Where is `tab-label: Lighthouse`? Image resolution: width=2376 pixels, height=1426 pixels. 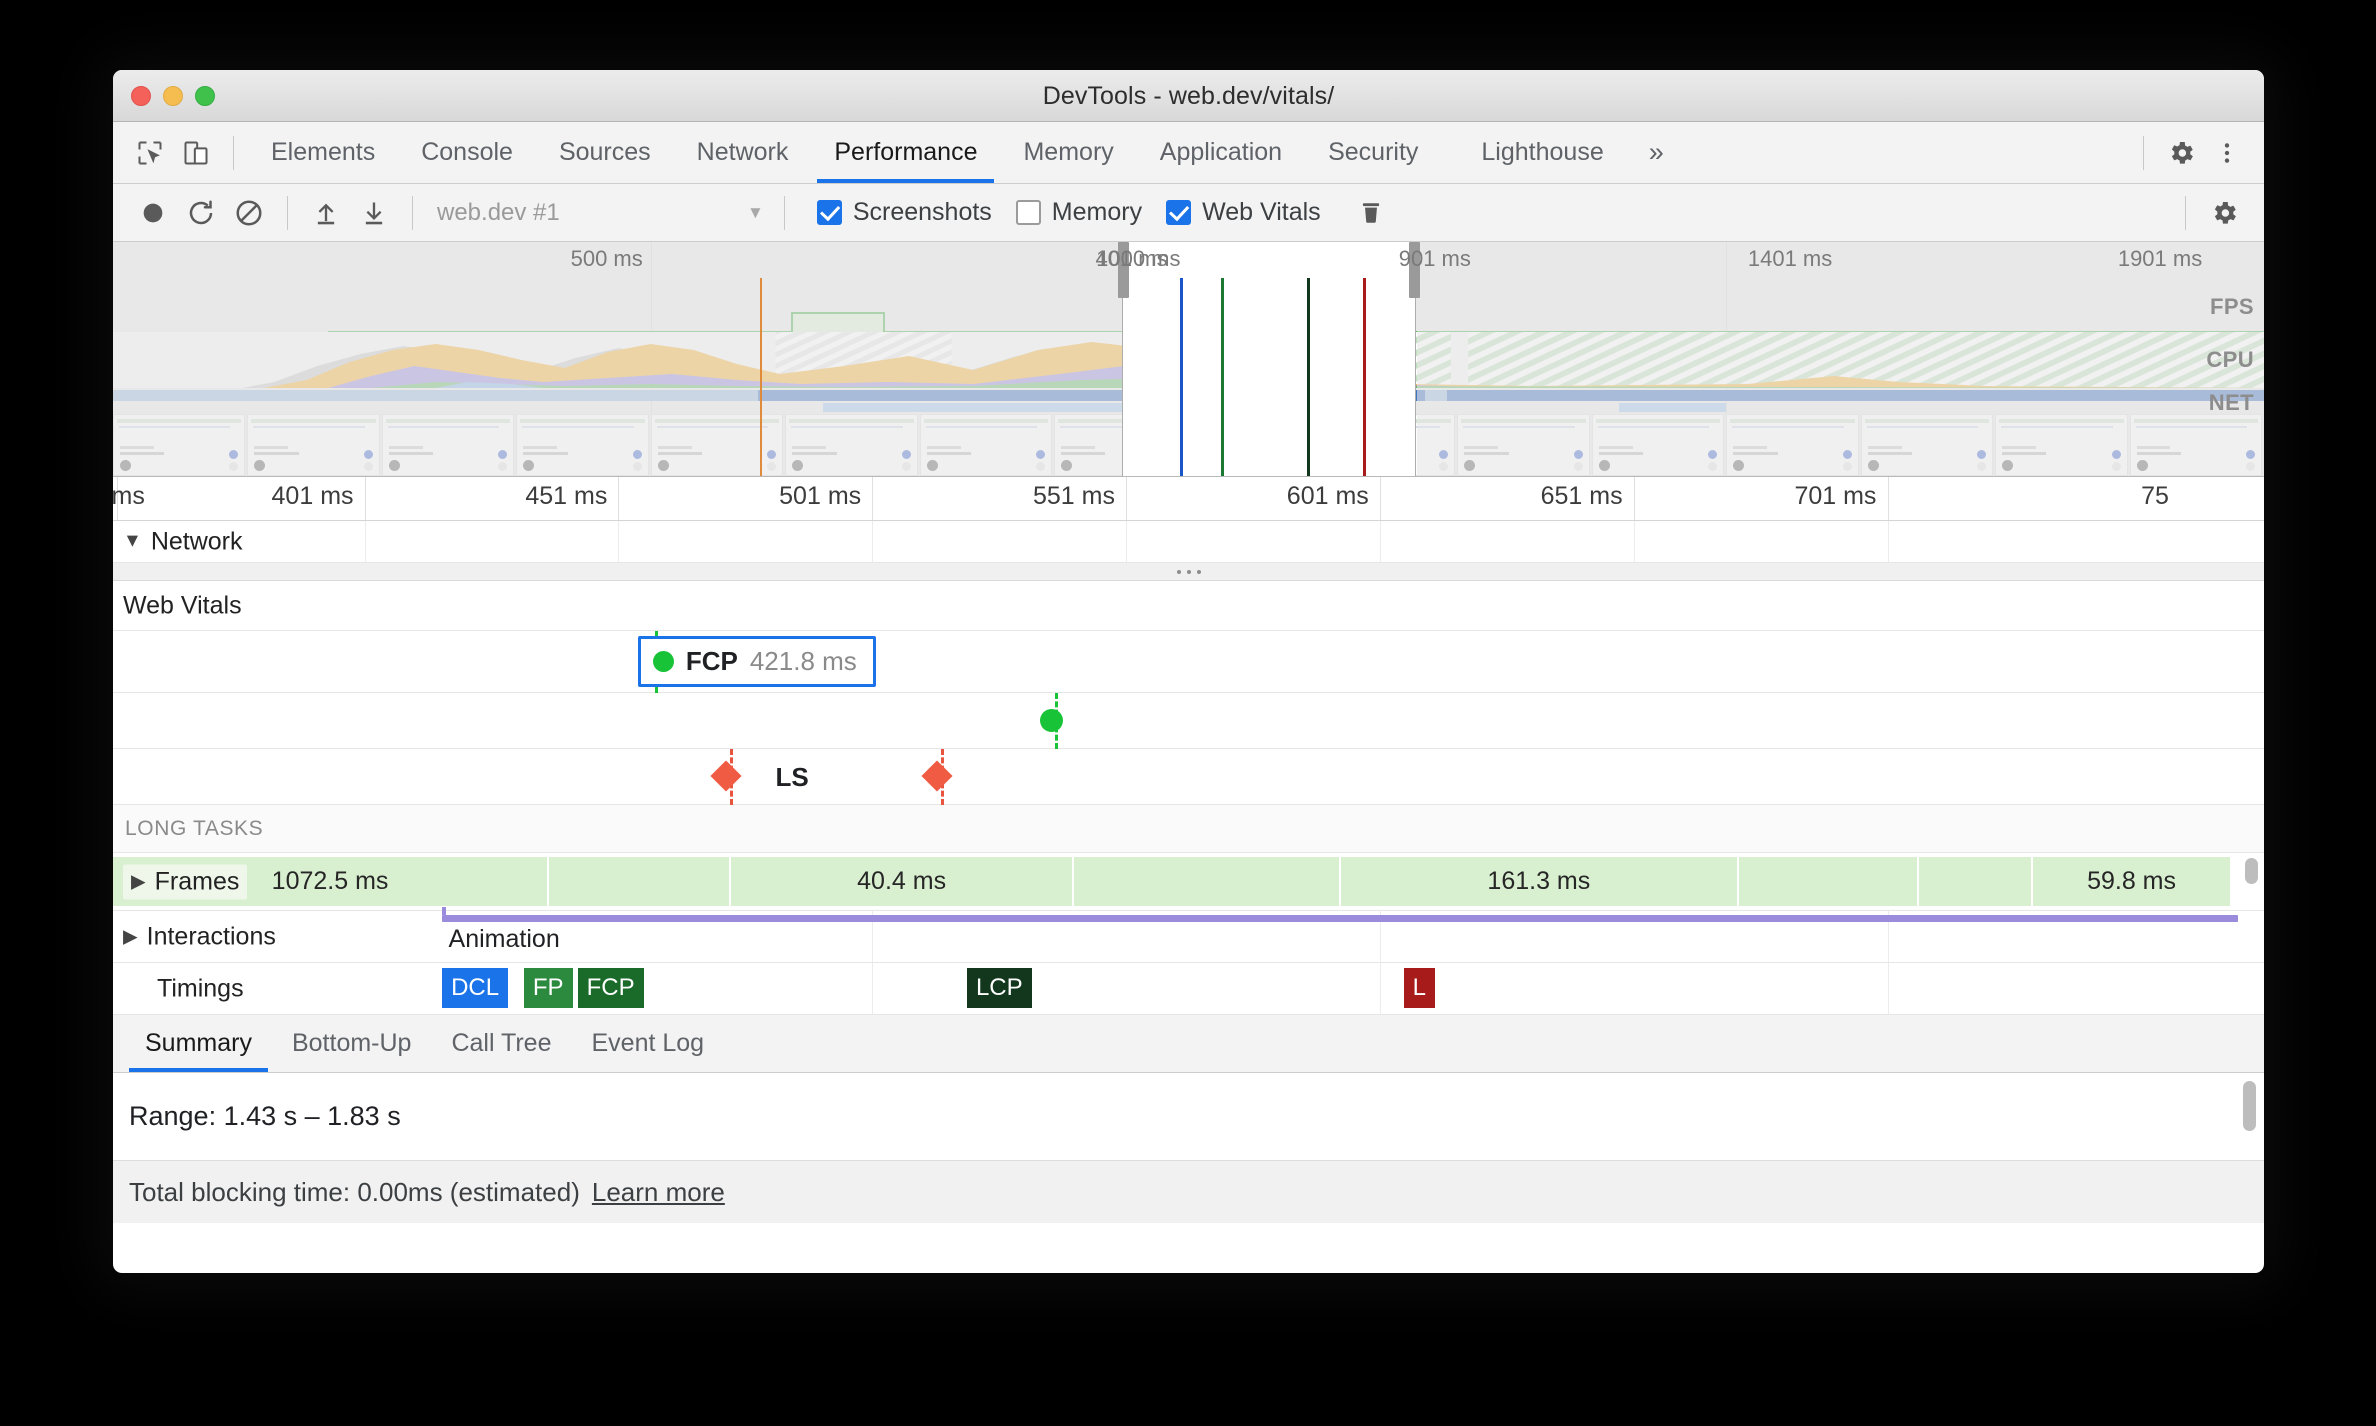 tab-label: Lighthouse is located at coordinates (1542, 152).